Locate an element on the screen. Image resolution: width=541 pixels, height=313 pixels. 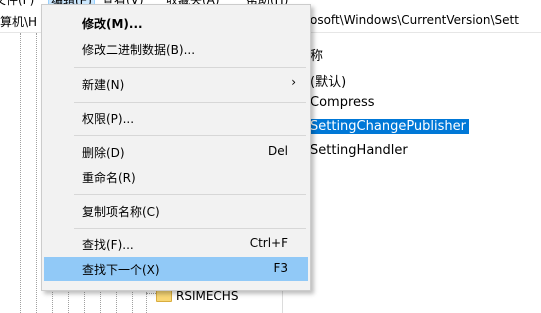
menu-item-label: 重命名(R) is located at coordinates (109, 178).